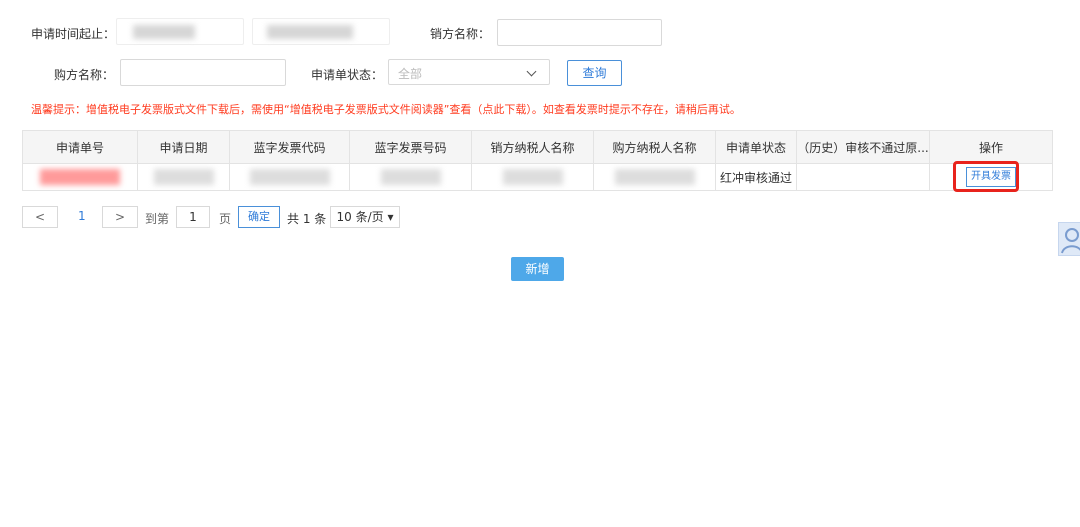  I want to click on column-header: 销方纳税人名称, so click(532, 147).